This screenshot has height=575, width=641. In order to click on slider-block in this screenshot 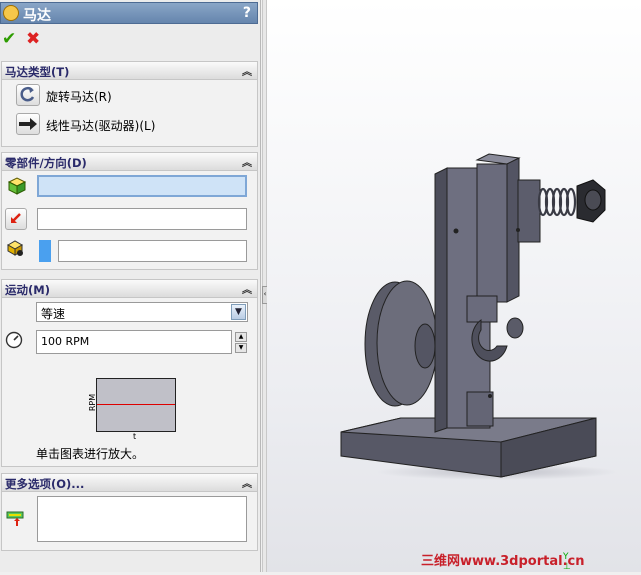, I will do `click(492, 233)`.